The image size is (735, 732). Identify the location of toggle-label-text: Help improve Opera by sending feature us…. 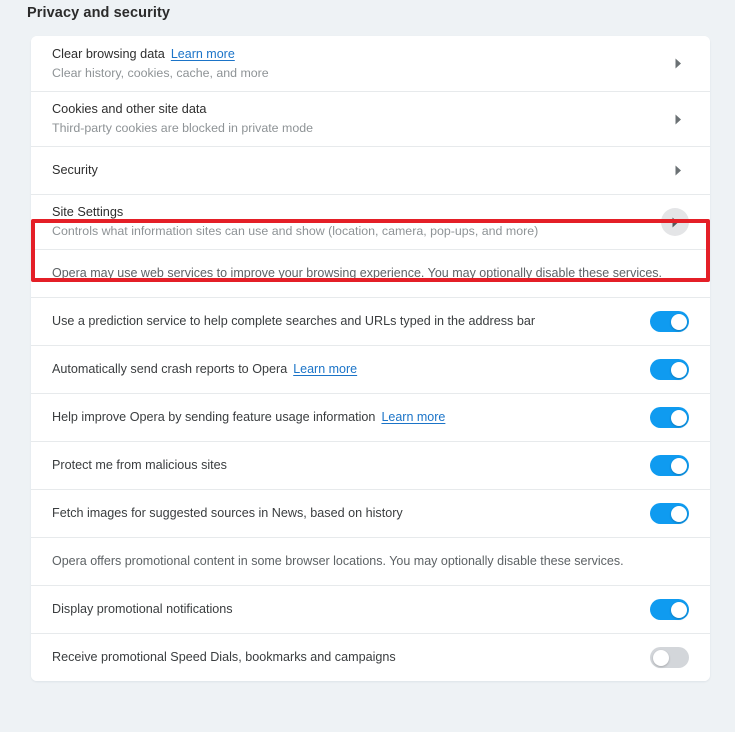
(214, 417).